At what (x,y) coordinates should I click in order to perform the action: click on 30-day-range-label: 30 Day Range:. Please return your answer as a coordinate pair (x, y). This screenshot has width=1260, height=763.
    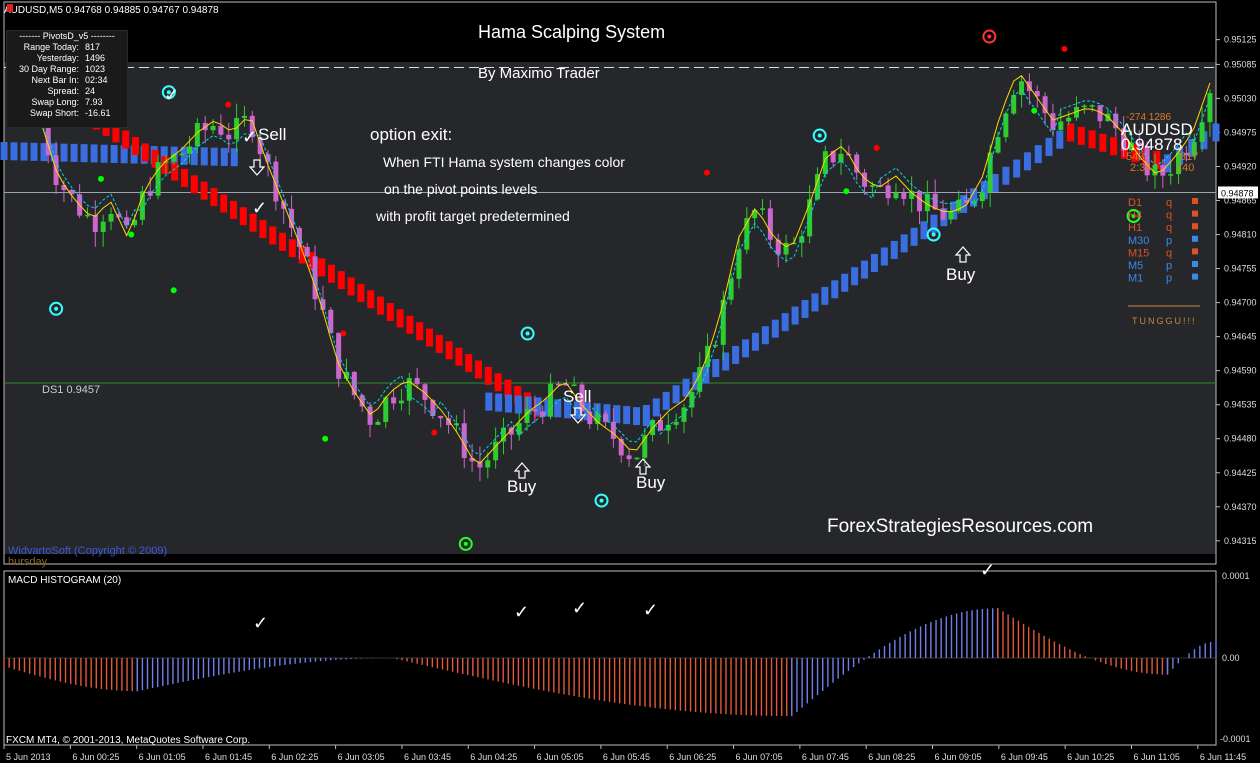
    Looking at the image, I should click on (48, 69).